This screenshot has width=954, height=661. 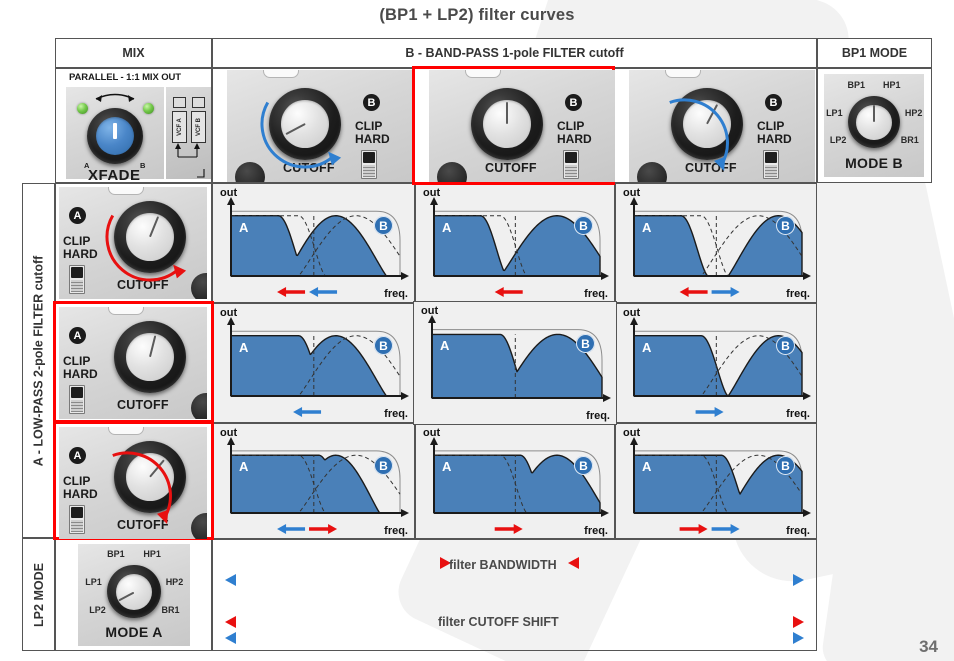 What do you see at coordinates (834, 112) in the screenshot?
I see `mode-position-lp1: LP1` at bounding box center [834, 112].